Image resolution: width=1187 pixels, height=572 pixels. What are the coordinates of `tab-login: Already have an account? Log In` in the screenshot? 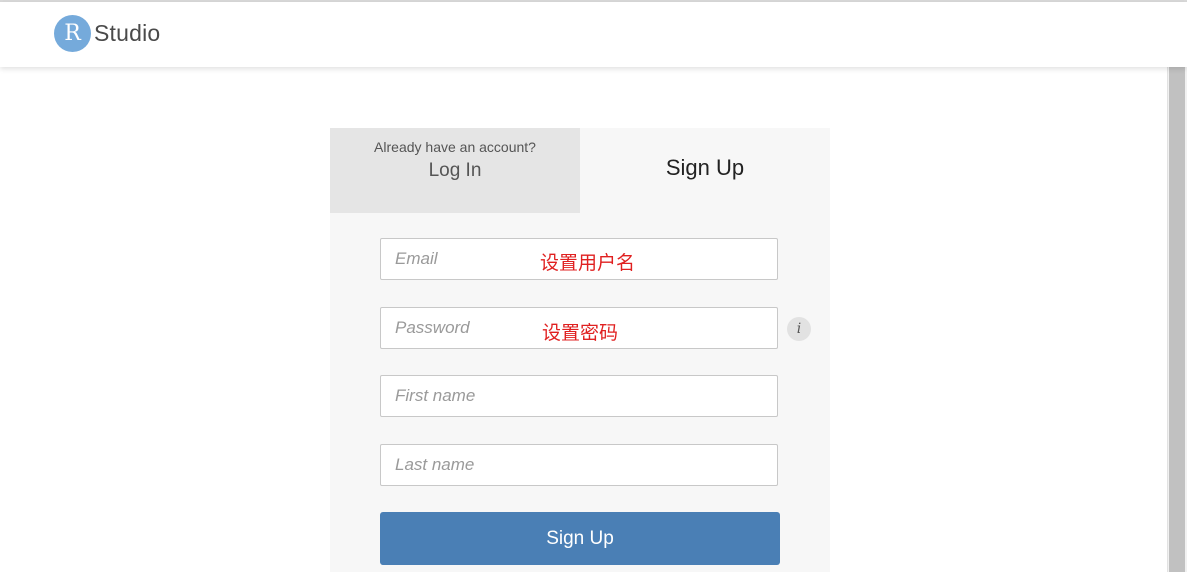 It's located at (455, 170).